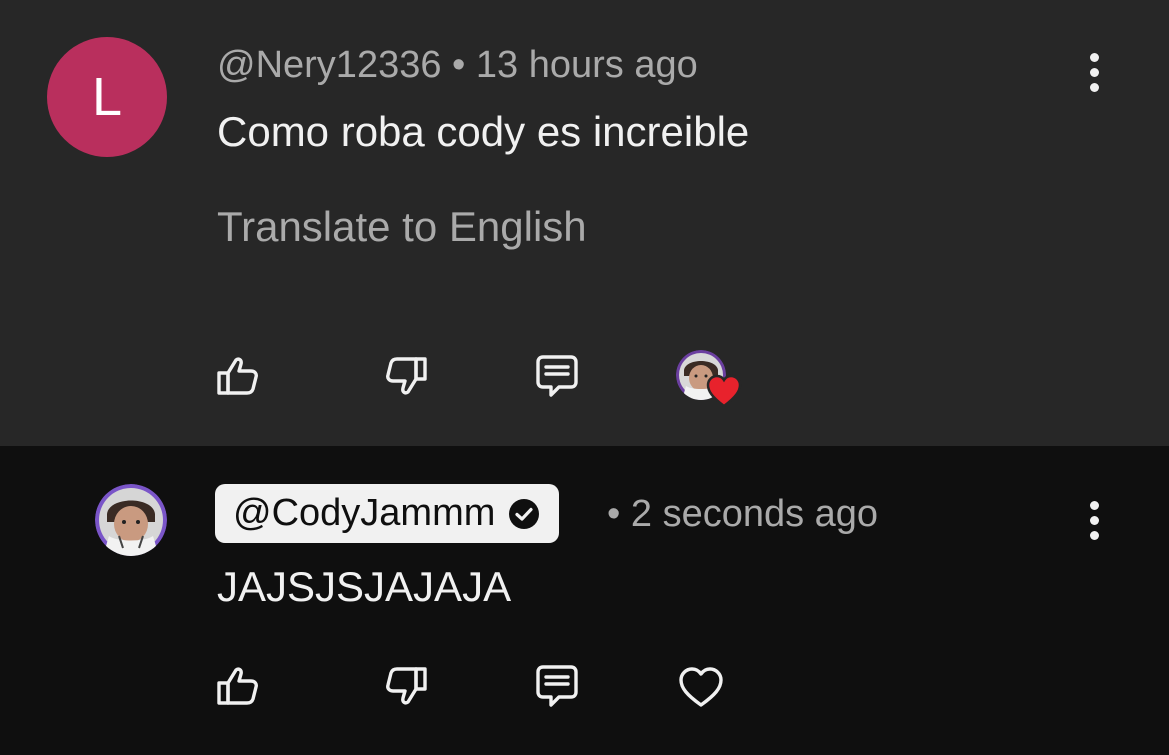 This screenshot has height=755, width=1169. What do you see at coordinates (524, 513) in the screenshot?
I see `verified-check-icon` at bounding box center [524, 513].